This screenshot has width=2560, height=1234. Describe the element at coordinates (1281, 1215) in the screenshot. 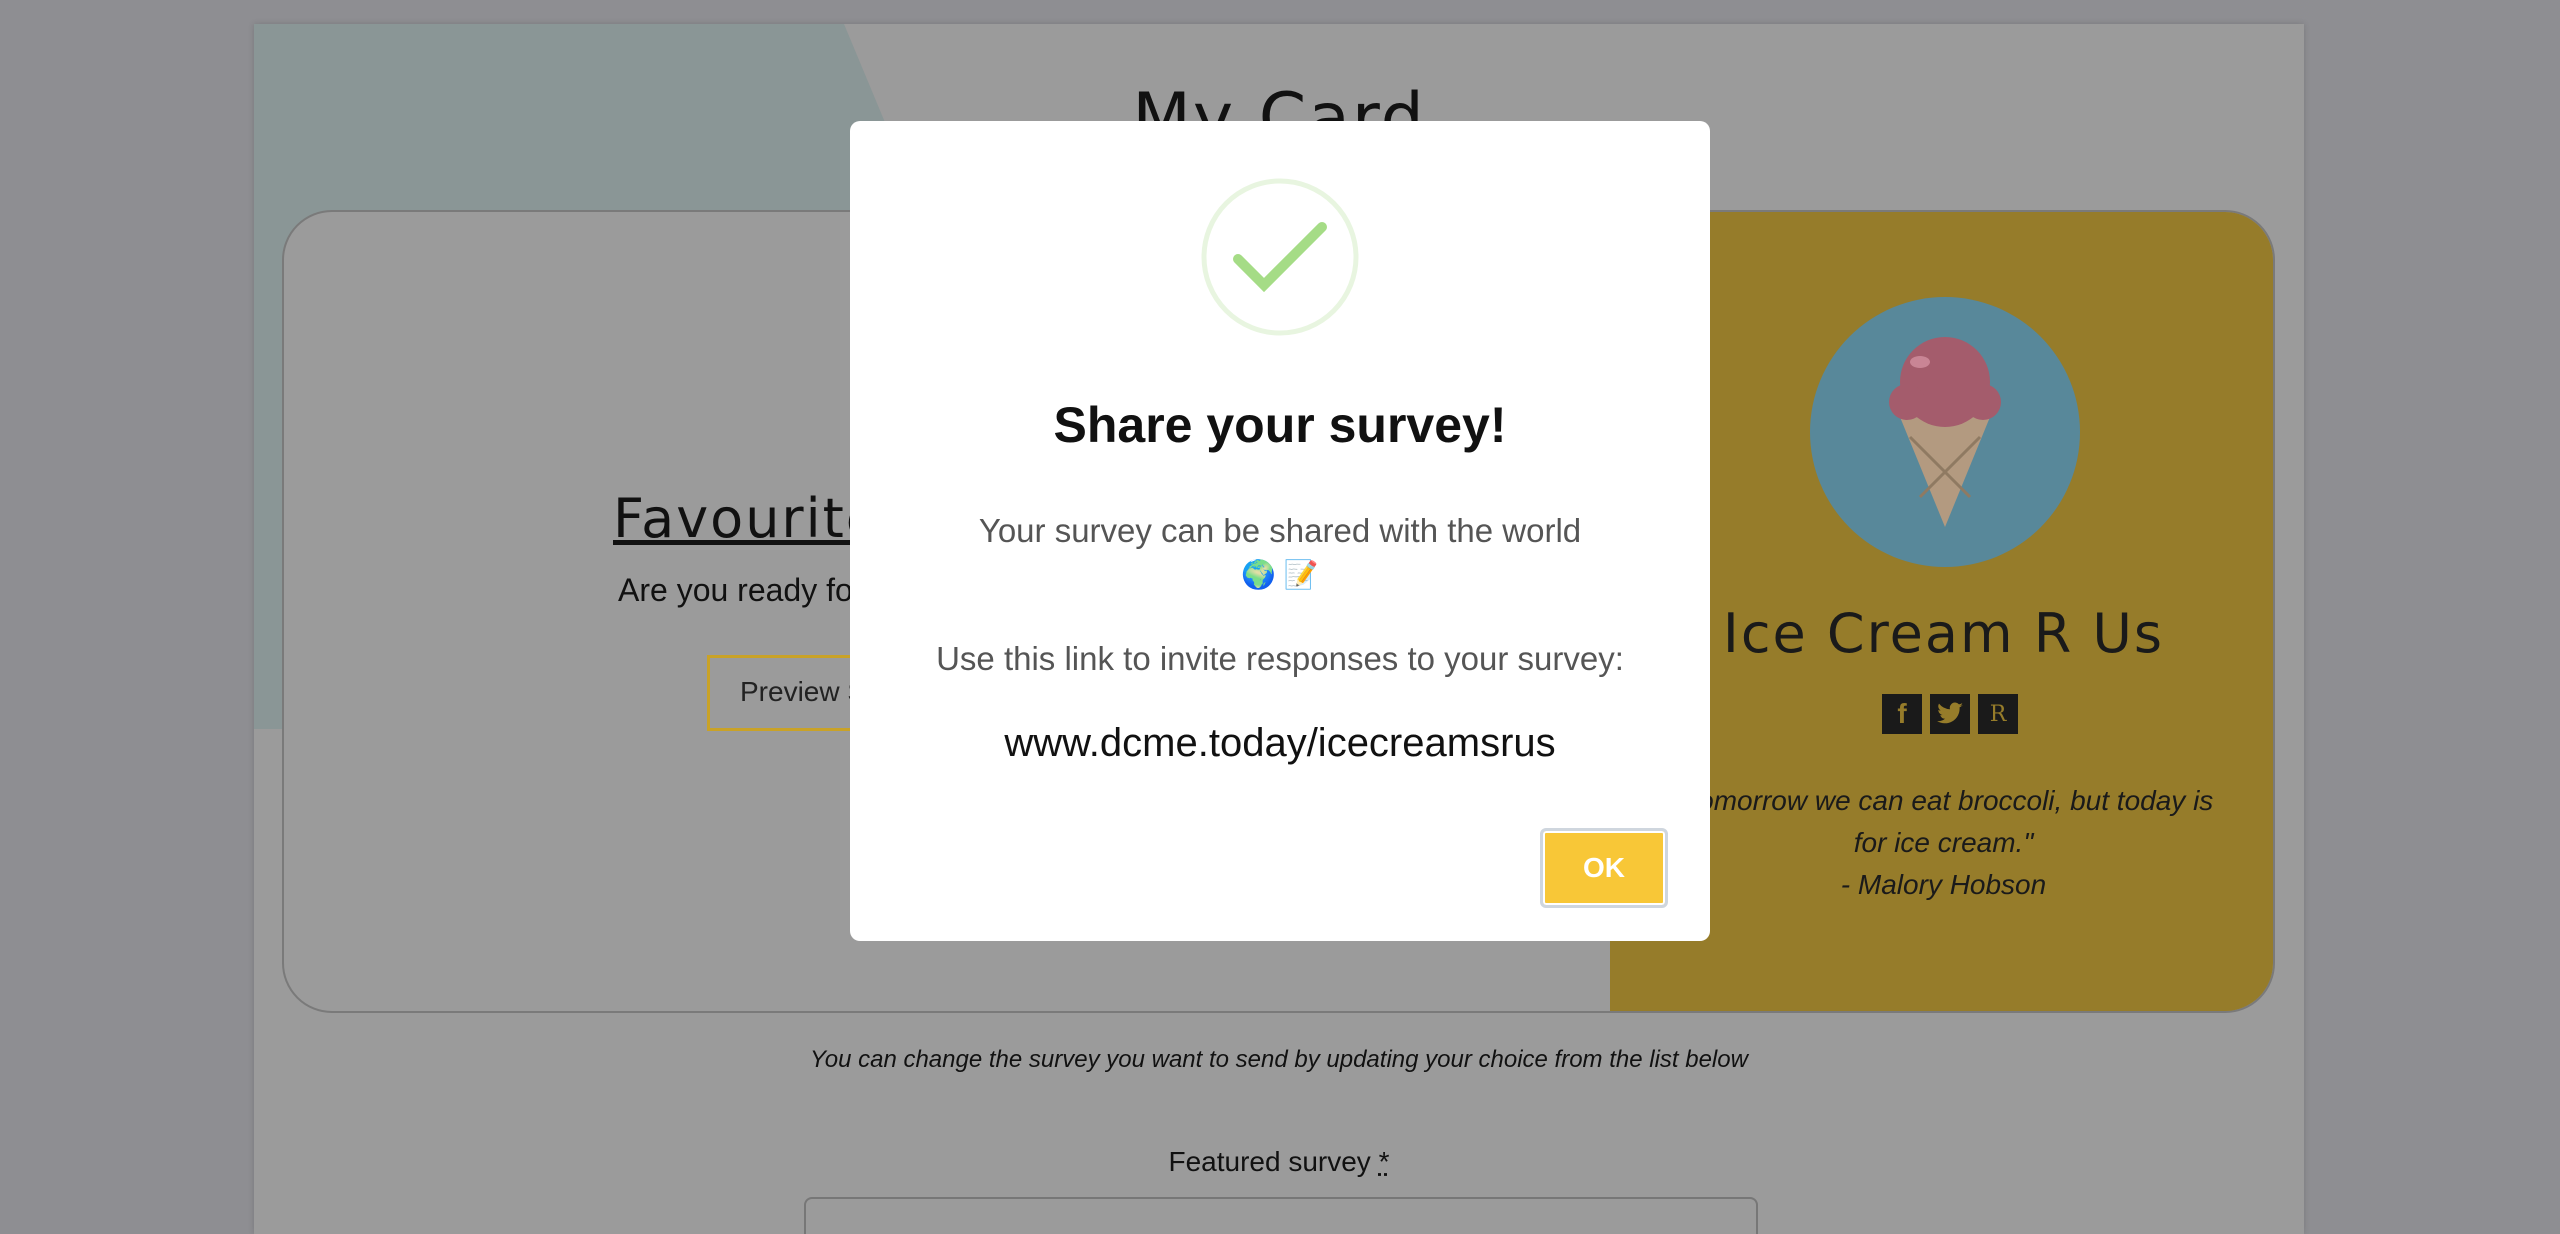

I see `featured-survey-select` at that location.